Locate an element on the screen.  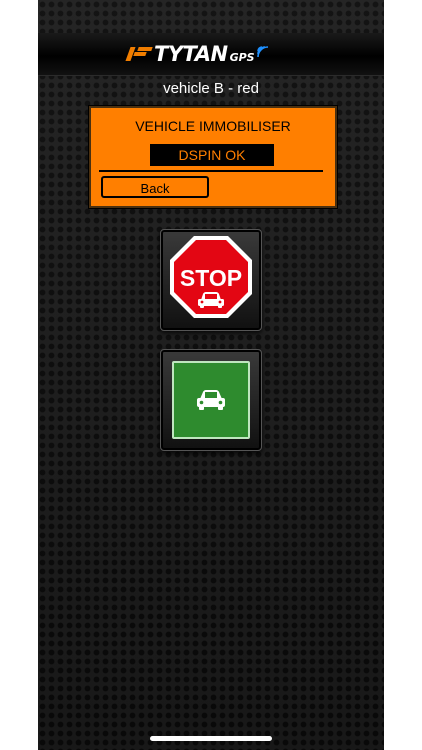
stop-label: STOP is located at coordinates (211, 278).